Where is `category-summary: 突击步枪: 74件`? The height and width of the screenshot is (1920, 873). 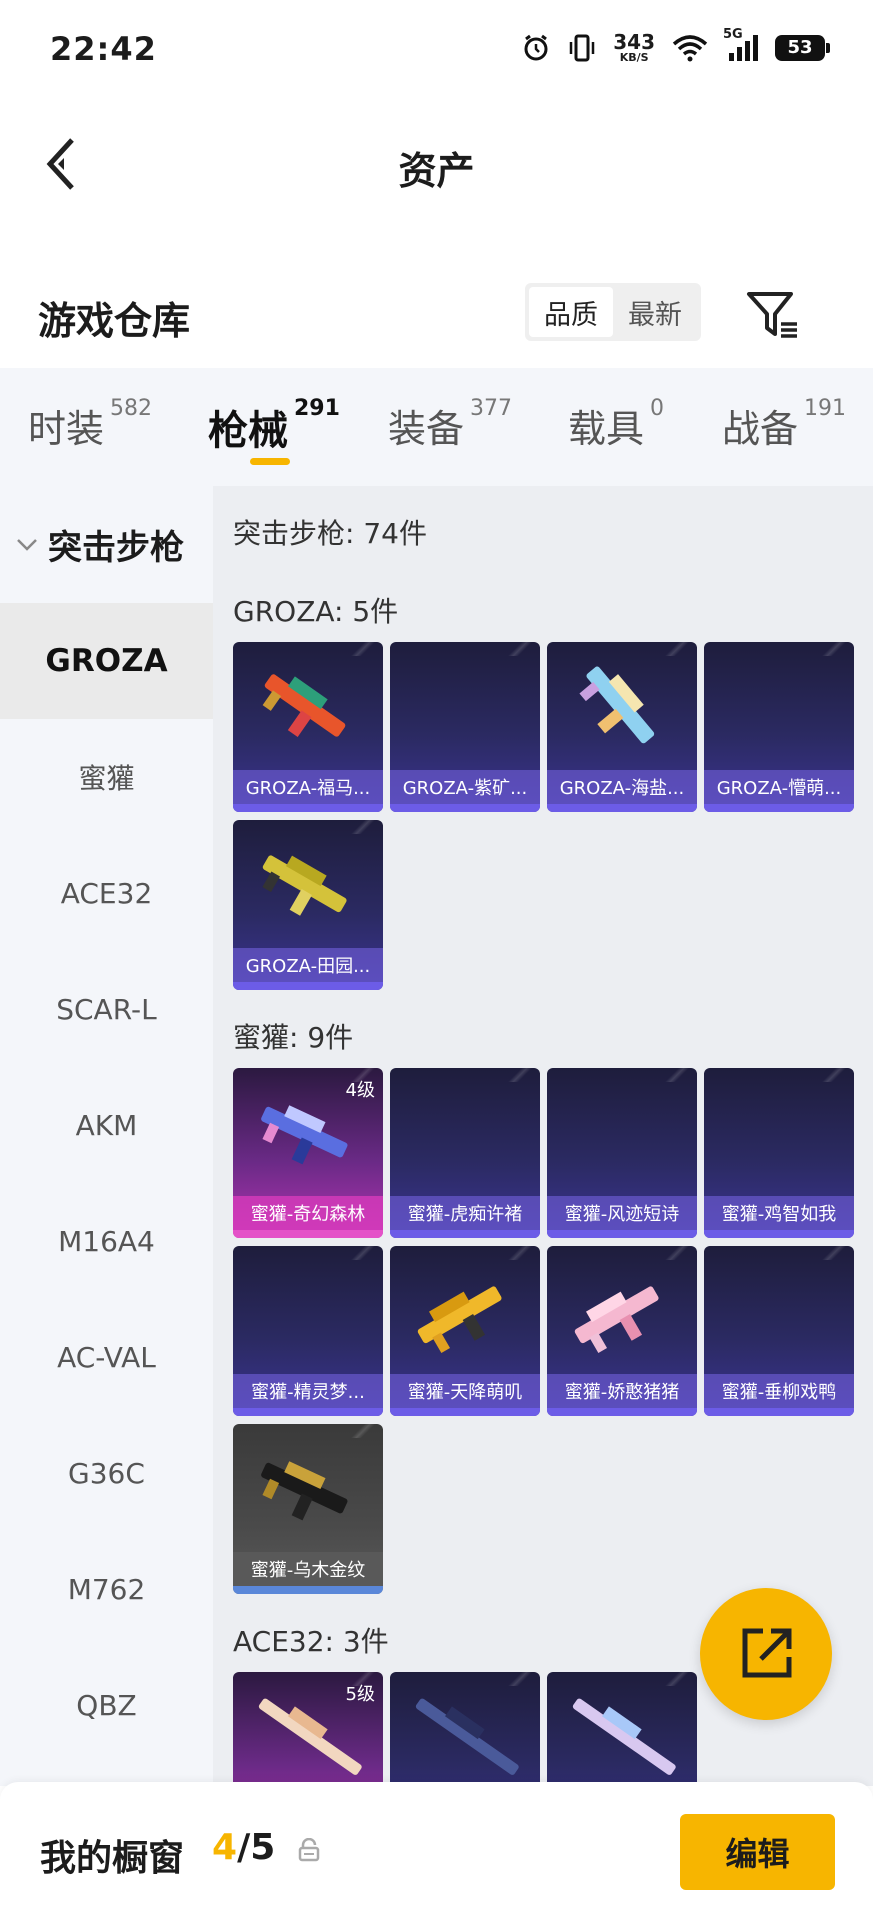
category-summary: 突击步枪: 74件 is located at coordinates (330, 533).